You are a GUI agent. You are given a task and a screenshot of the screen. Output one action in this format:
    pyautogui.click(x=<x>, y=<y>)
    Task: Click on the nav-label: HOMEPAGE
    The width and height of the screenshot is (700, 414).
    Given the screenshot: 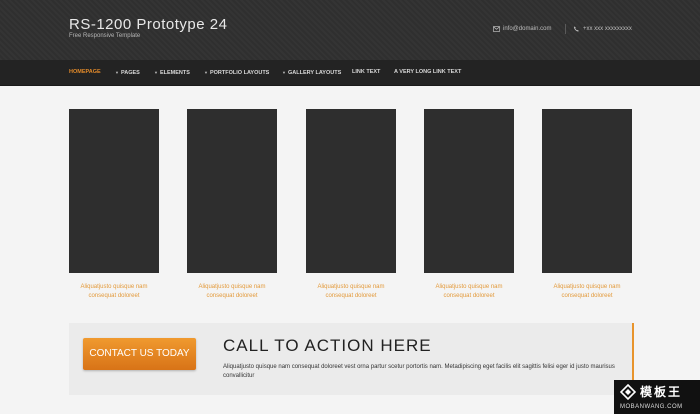 What is the action you would take?
    pyautogui.click(x=85, y=72)
    